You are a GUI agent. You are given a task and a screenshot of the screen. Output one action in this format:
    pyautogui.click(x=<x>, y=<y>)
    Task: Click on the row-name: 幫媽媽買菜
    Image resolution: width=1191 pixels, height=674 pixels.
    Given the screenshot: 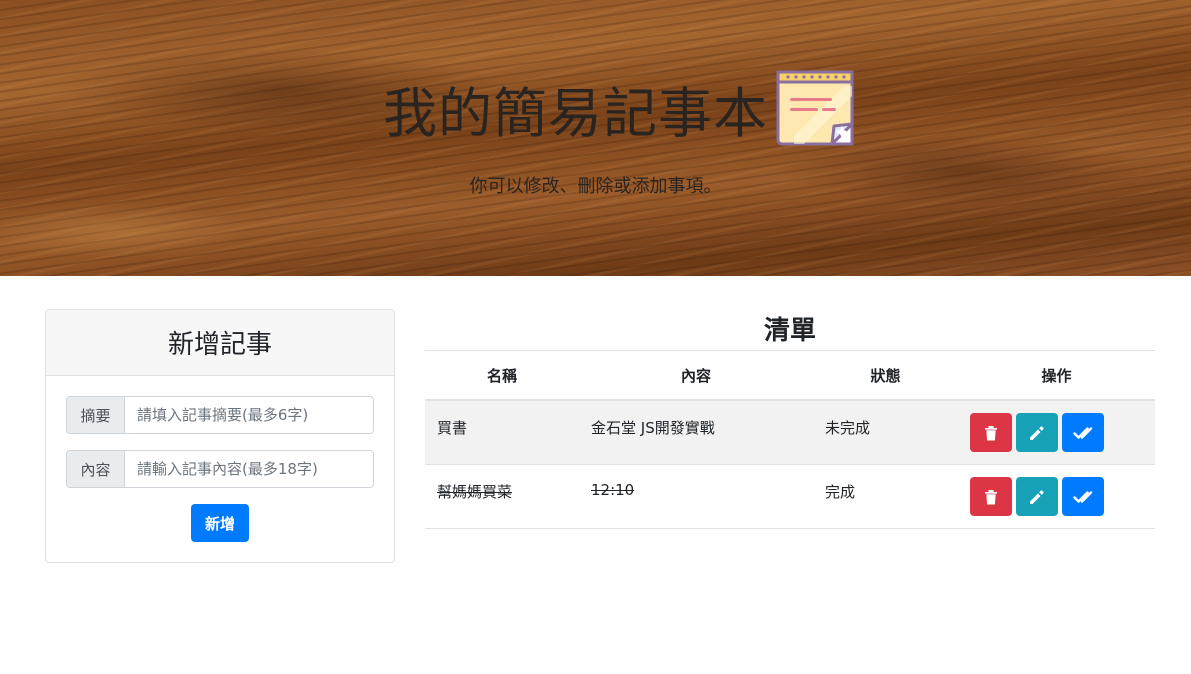 What is the action you would take?
    pyautogui.click(x=475, y=492)
    